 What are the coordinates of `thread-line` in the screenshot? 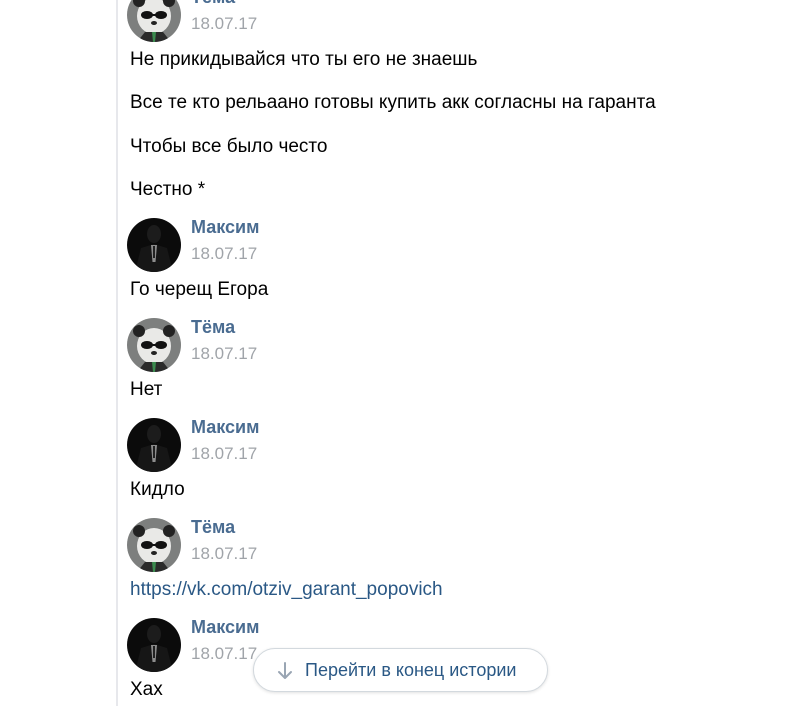 It's located at (117, 353).